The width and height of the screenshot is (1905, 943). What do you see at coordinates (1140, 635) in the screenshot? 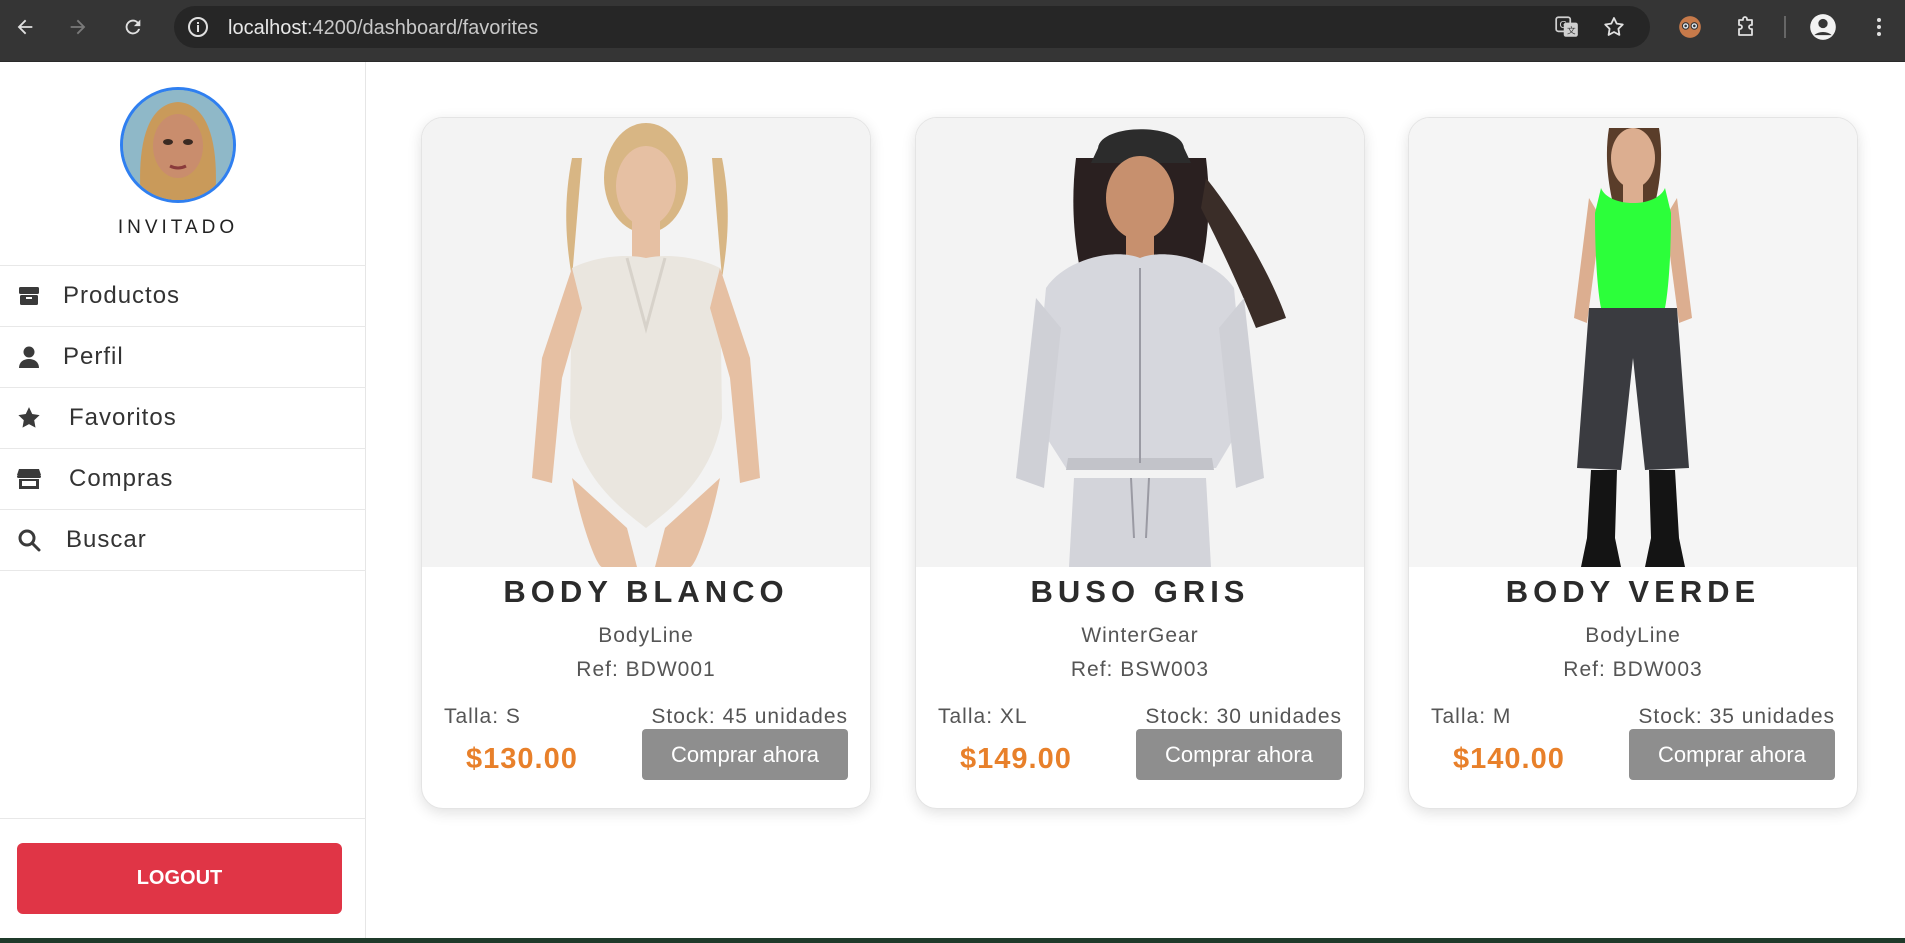
I see `product-brand: WinterGear` at bounding box center [1140, 635].